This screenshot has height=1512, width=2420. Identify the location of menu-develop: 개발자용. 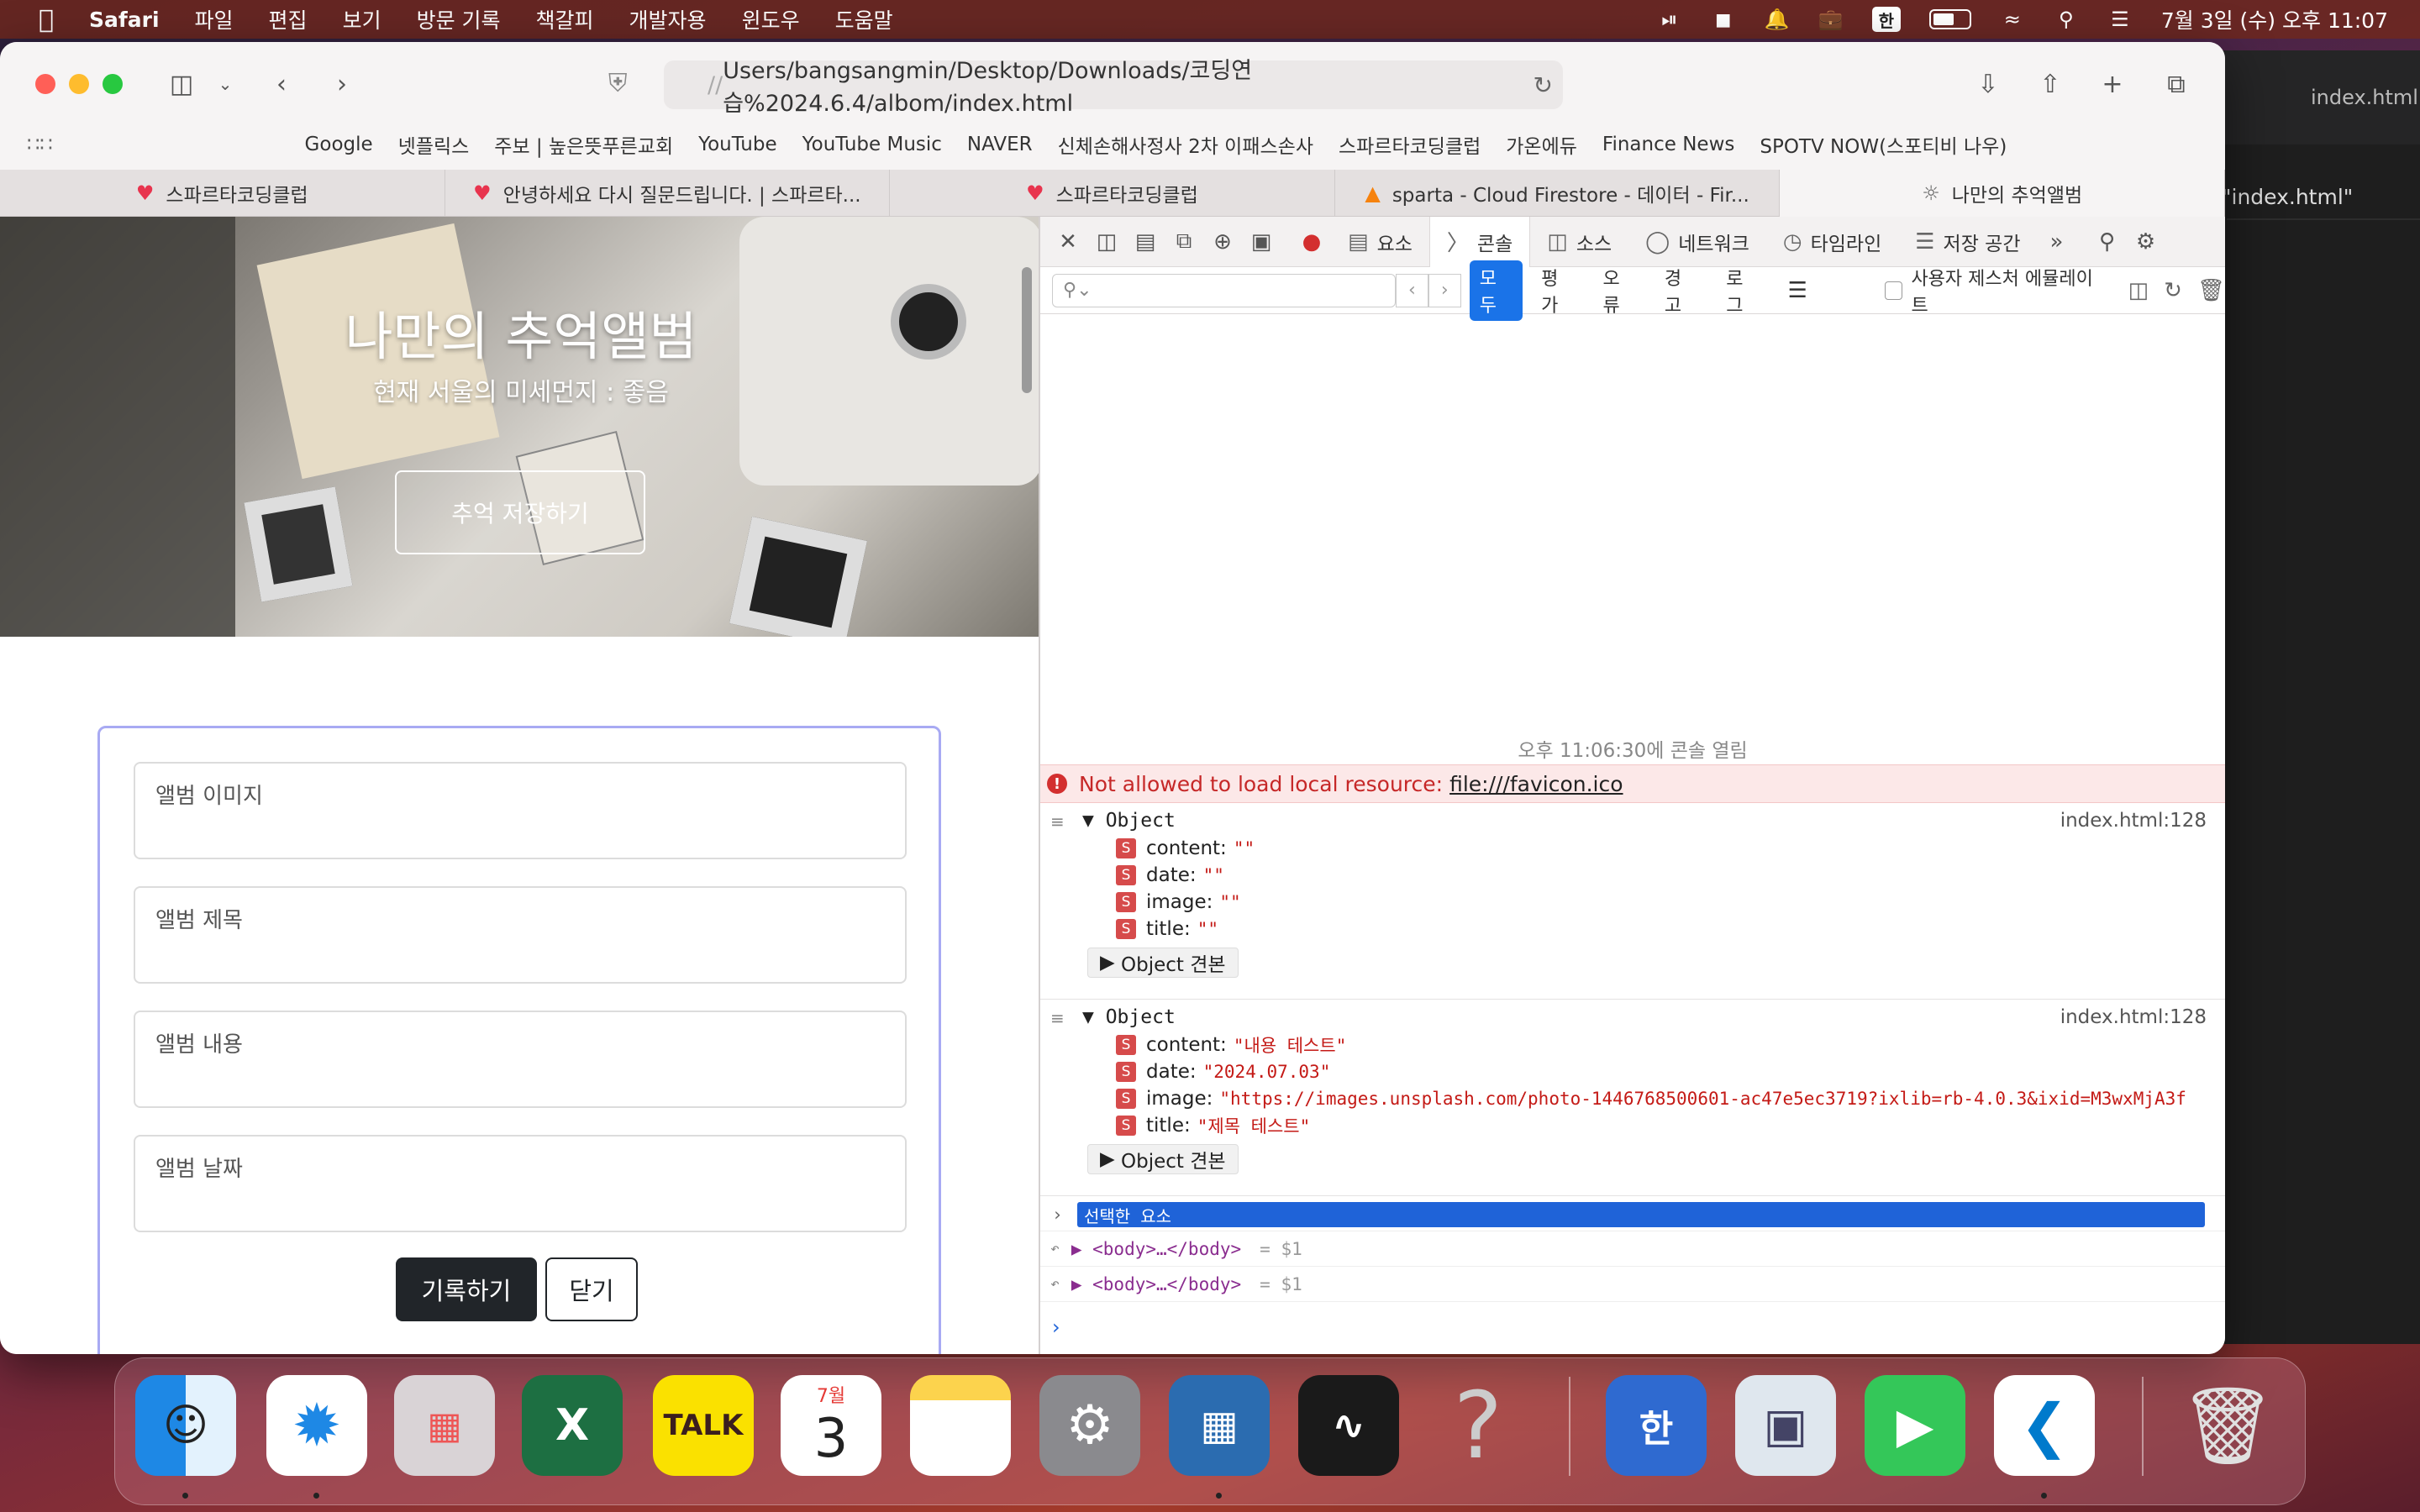
(668, 19).